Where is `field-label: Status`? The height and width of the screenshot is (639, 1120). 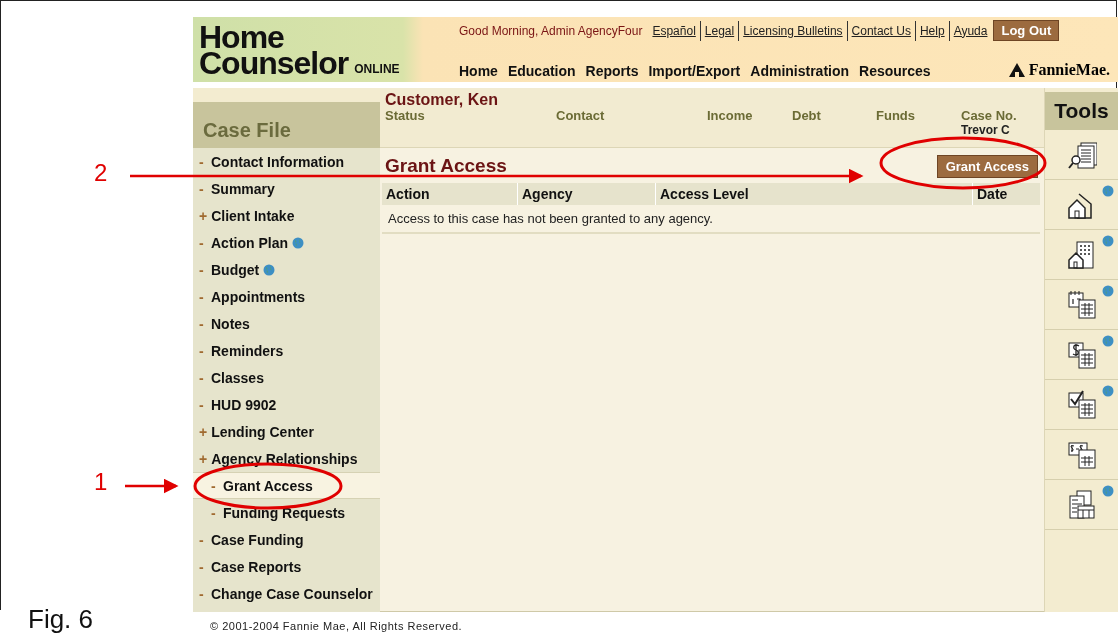
field-label: Status is located at coordinates (405, 115).